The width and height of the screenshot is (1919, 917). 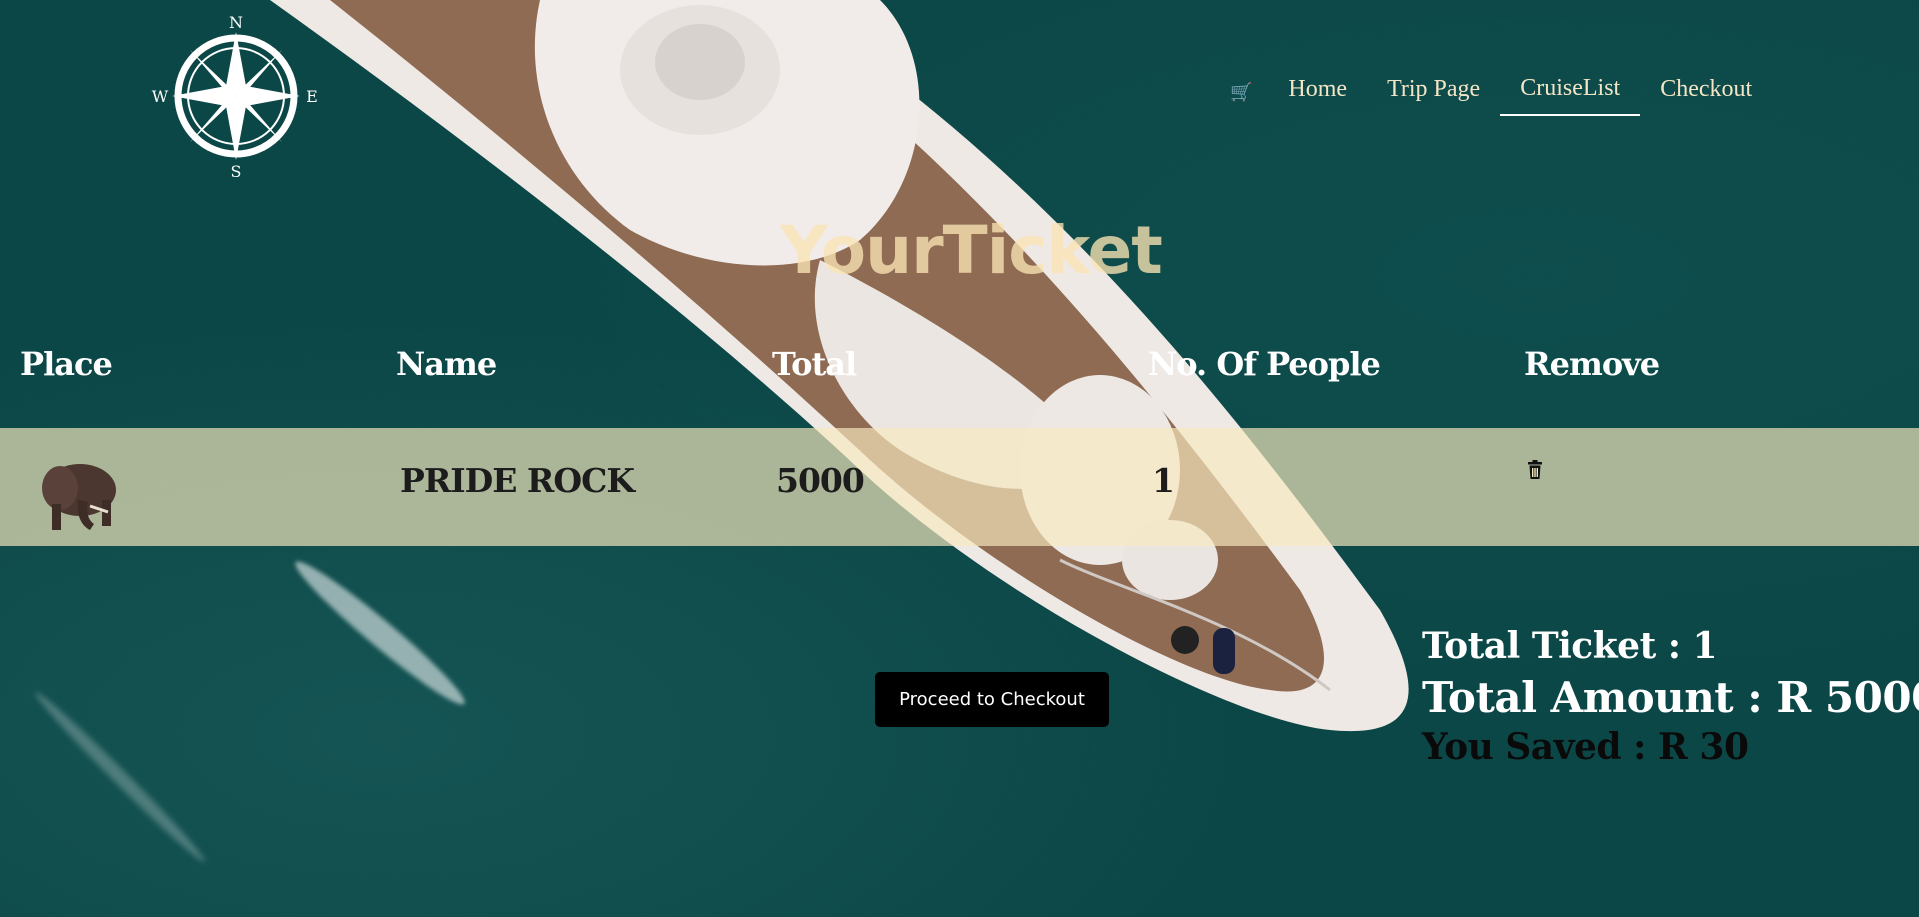 I want to click on table-row: PRIDE ROCK 5000 1, so click(x=959, y=487).